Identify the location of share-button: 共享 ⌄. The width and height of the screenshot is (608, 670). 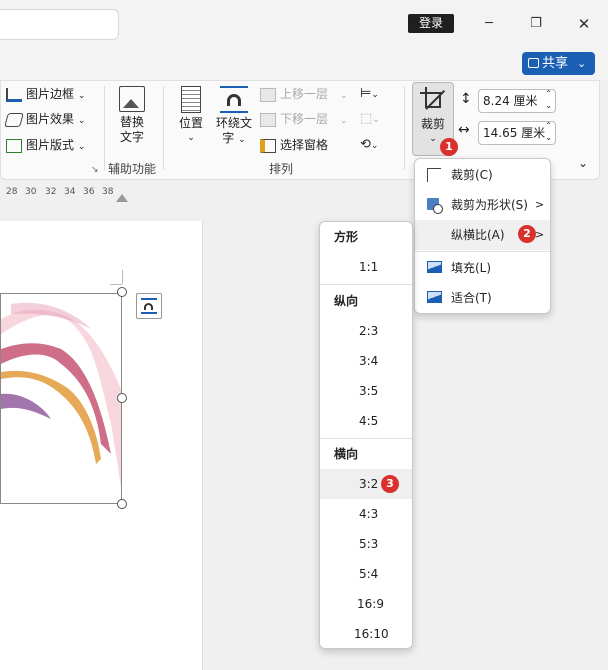
(558, 63).